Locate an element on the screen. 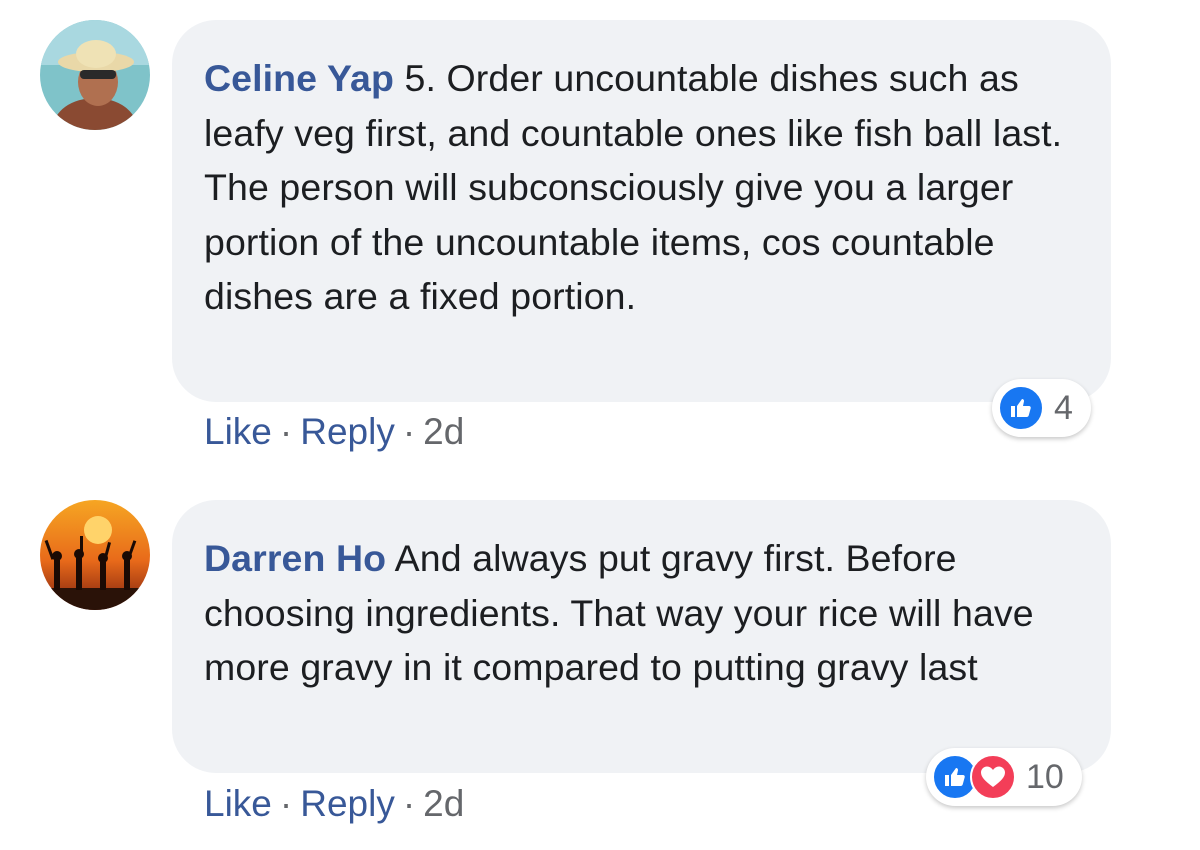  comment-author-link: Celine Yap is located at coordinates (299, 78).